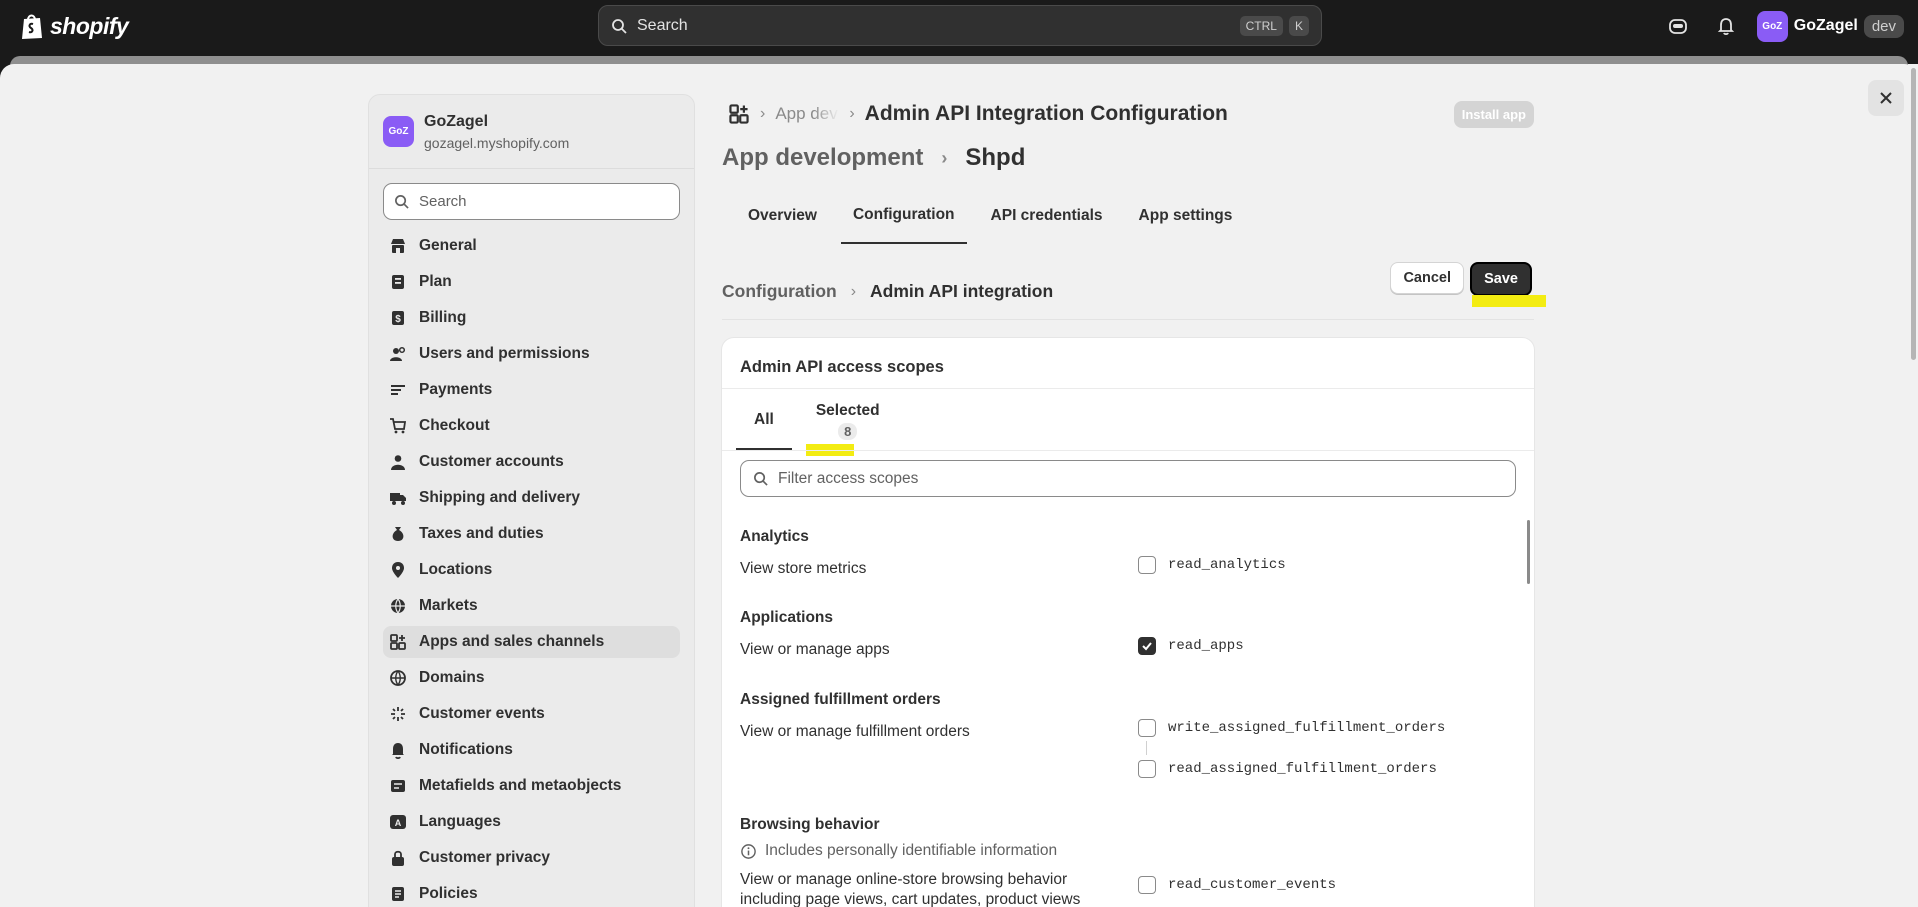 This screenshot has width=1918, height=907. What do you see at coordinates (739, 114) in the screenshot?
I see `apps-grid-icon` at bounding box center [739, 114].